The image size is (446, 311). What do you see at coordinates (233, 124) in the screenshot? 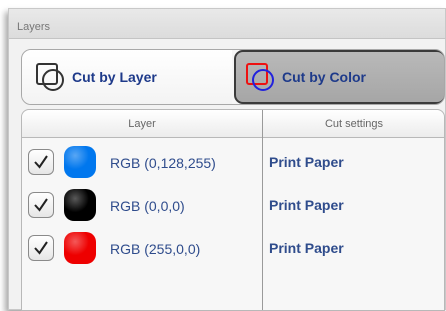
I see `table-header: Layer Cut settings` at bounding box center [233, 124].